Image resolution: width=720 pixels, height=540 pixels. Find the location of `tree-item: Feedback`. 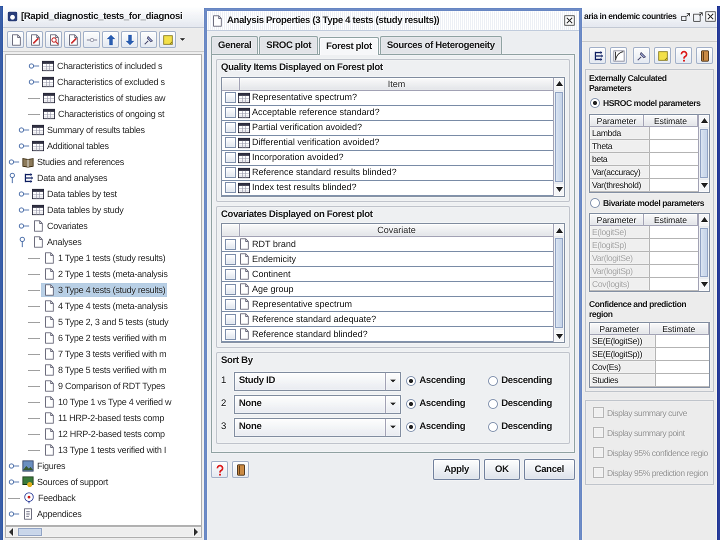

tree-item: Feedback is located at coordinates (49, 498).